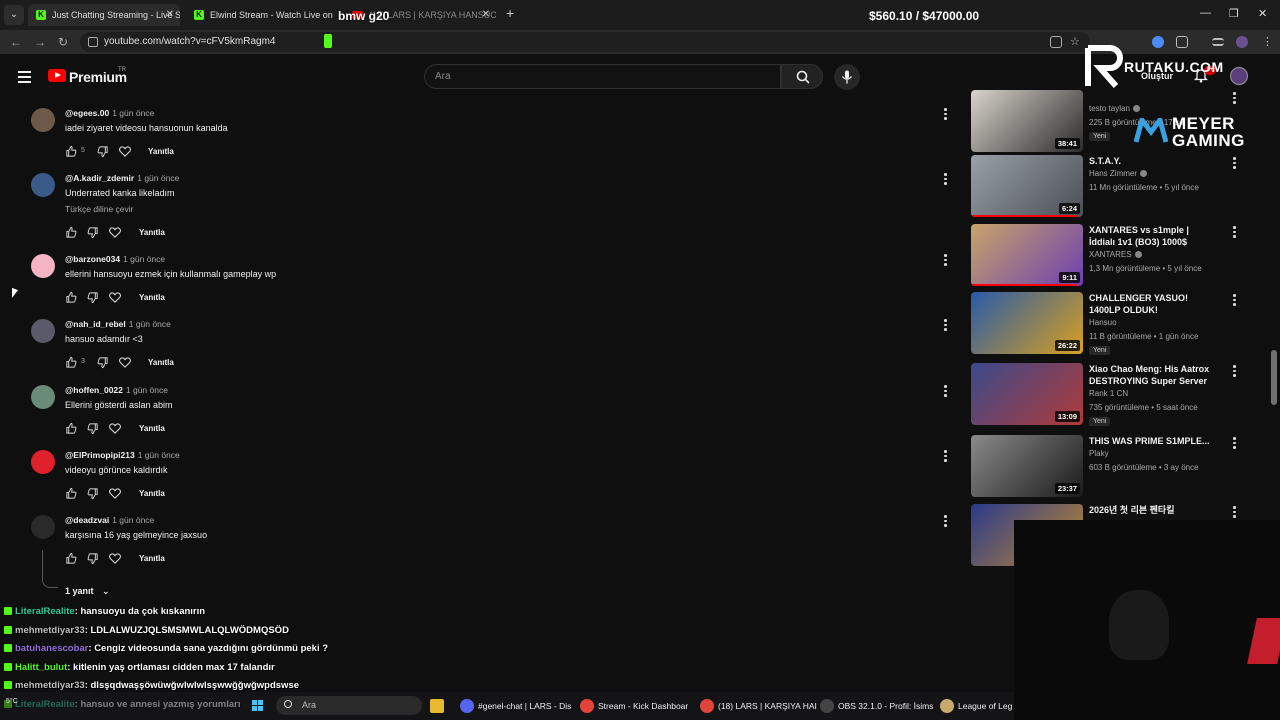 The height and width of the screenshot is (720, 1280). Describe the element at coordinates (92, 259) in the screenshot. I see `comment-author: @barzone034` at that location.